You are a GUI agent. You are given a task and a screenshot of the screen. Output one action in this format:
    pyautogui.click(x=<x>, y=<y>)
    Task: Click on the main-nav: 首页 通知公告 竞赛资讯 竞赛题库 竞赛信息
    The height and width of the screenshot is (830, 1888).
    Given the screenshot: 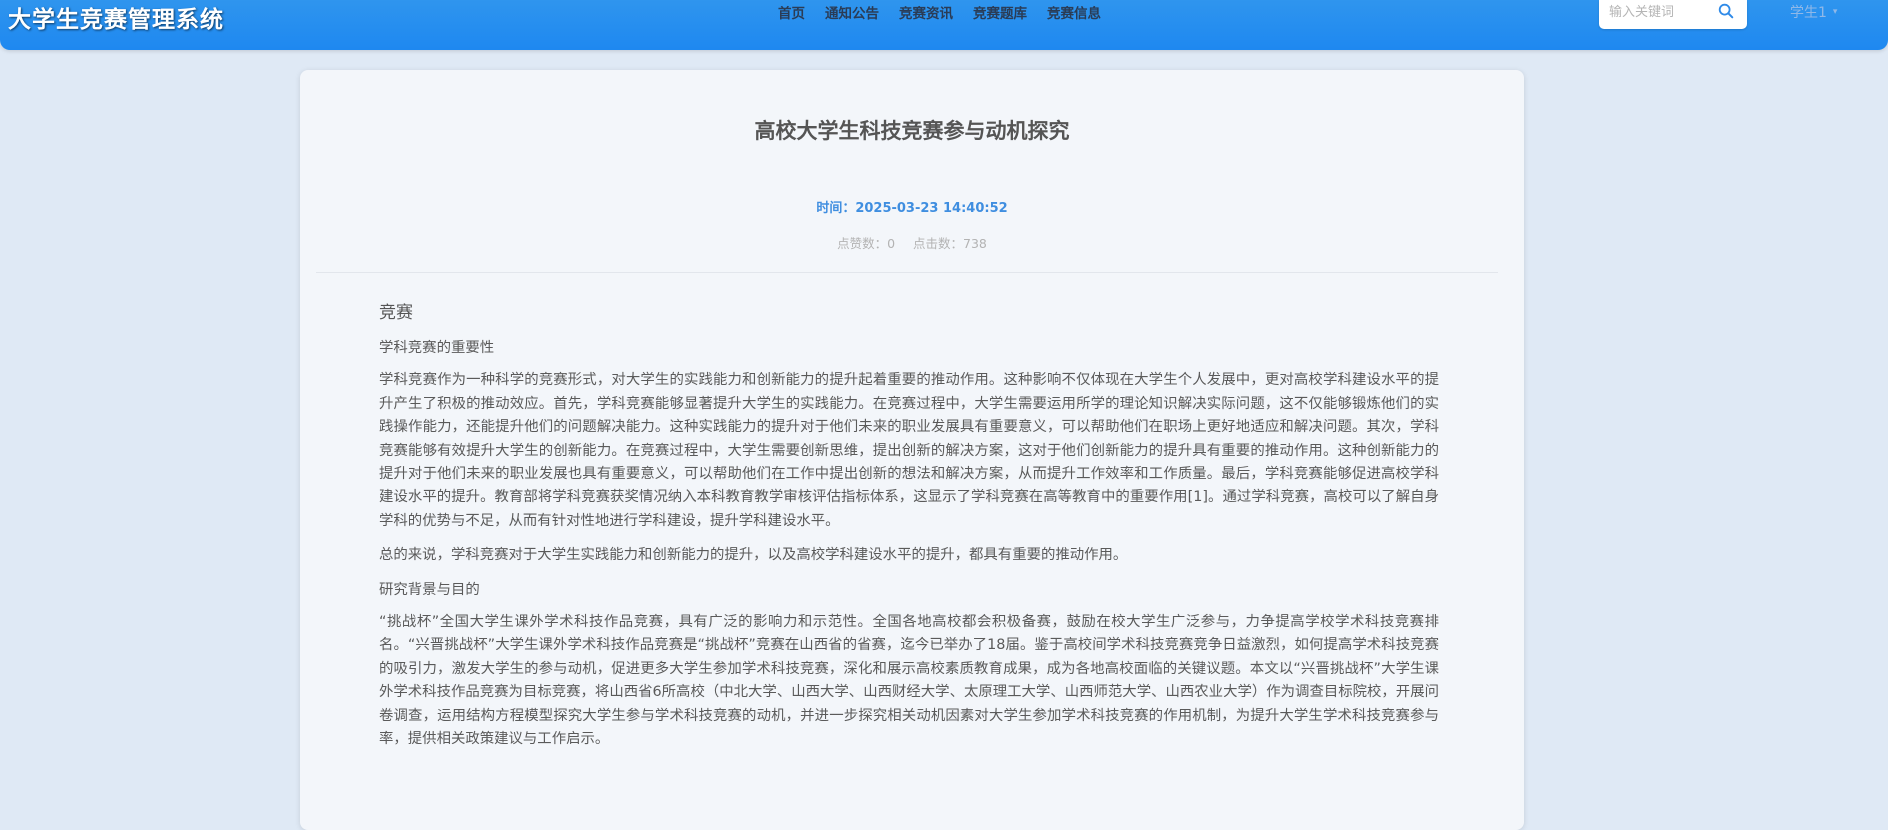 What is the action you would take?
    pyautogui.click(x=939, y=12)
    